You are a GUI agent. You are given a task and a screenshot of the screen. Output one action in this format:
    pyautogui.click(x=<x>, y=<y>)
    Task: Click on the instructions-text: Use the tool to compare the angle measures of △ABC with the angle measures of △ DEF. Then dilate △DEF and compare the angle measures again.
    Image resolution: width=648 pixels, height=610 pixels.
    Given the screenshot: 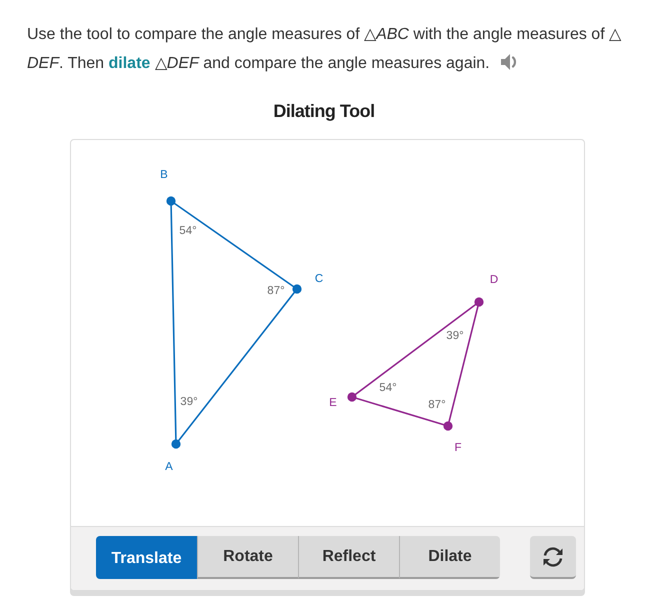 What is the action you would take?
    pyautogui.click(x=324, y=49)
    